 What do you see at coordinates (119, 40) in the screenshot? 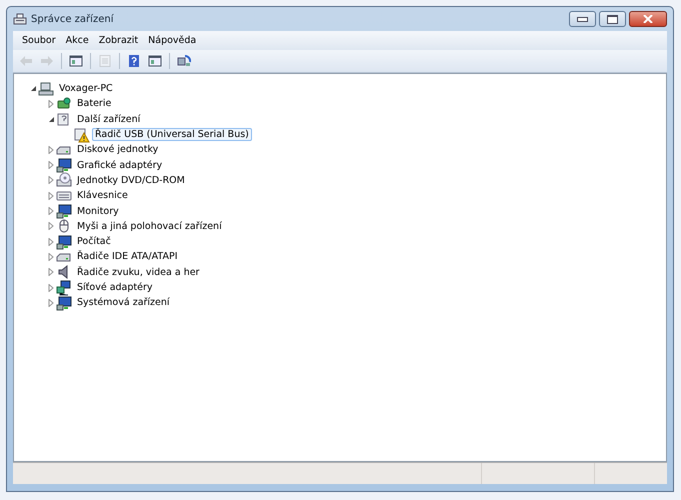
I see `menu-item: Zobrazit` at bounding box center [119, 40].